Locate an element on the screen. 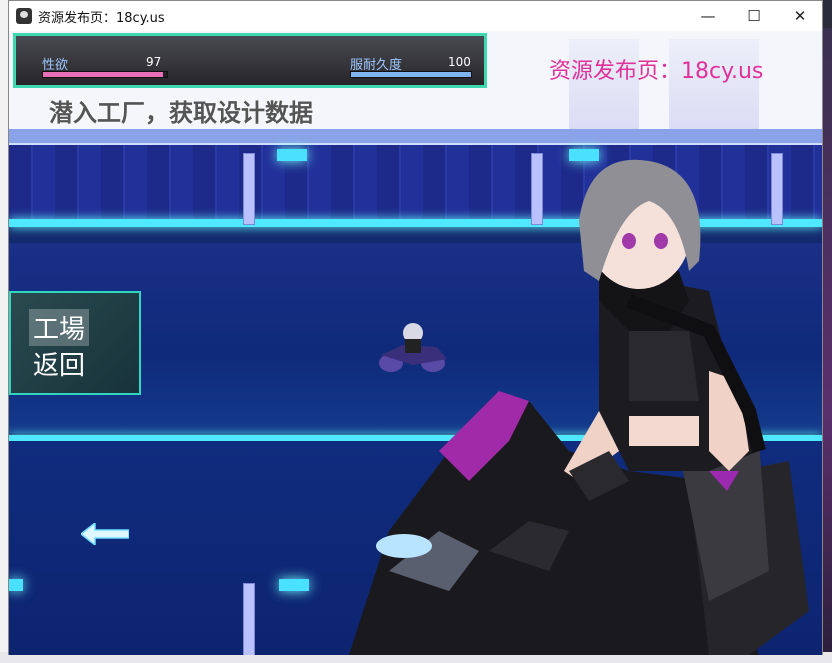 The image size is (832, 663). desktop-background-left is located at coordinates (4, 331).